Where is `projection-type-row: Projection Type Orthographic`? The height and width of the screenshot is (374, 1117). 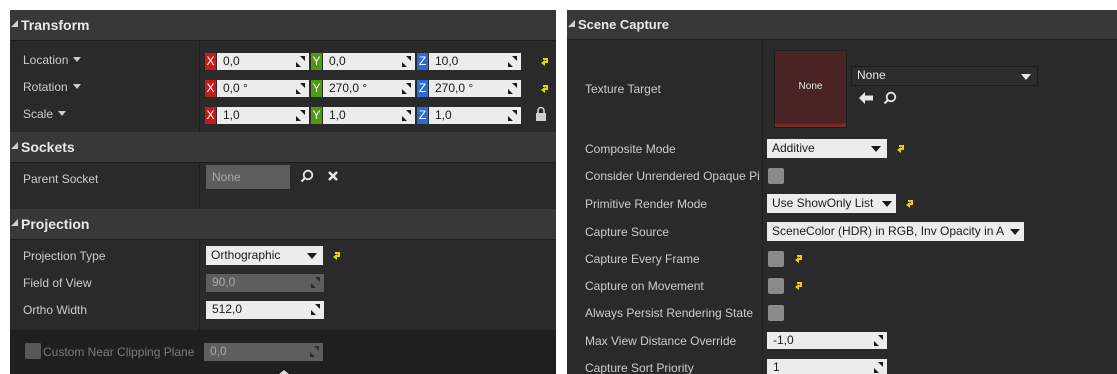
projection-type-row: Projection Type Orthographic is located at coordinates (283, 256).